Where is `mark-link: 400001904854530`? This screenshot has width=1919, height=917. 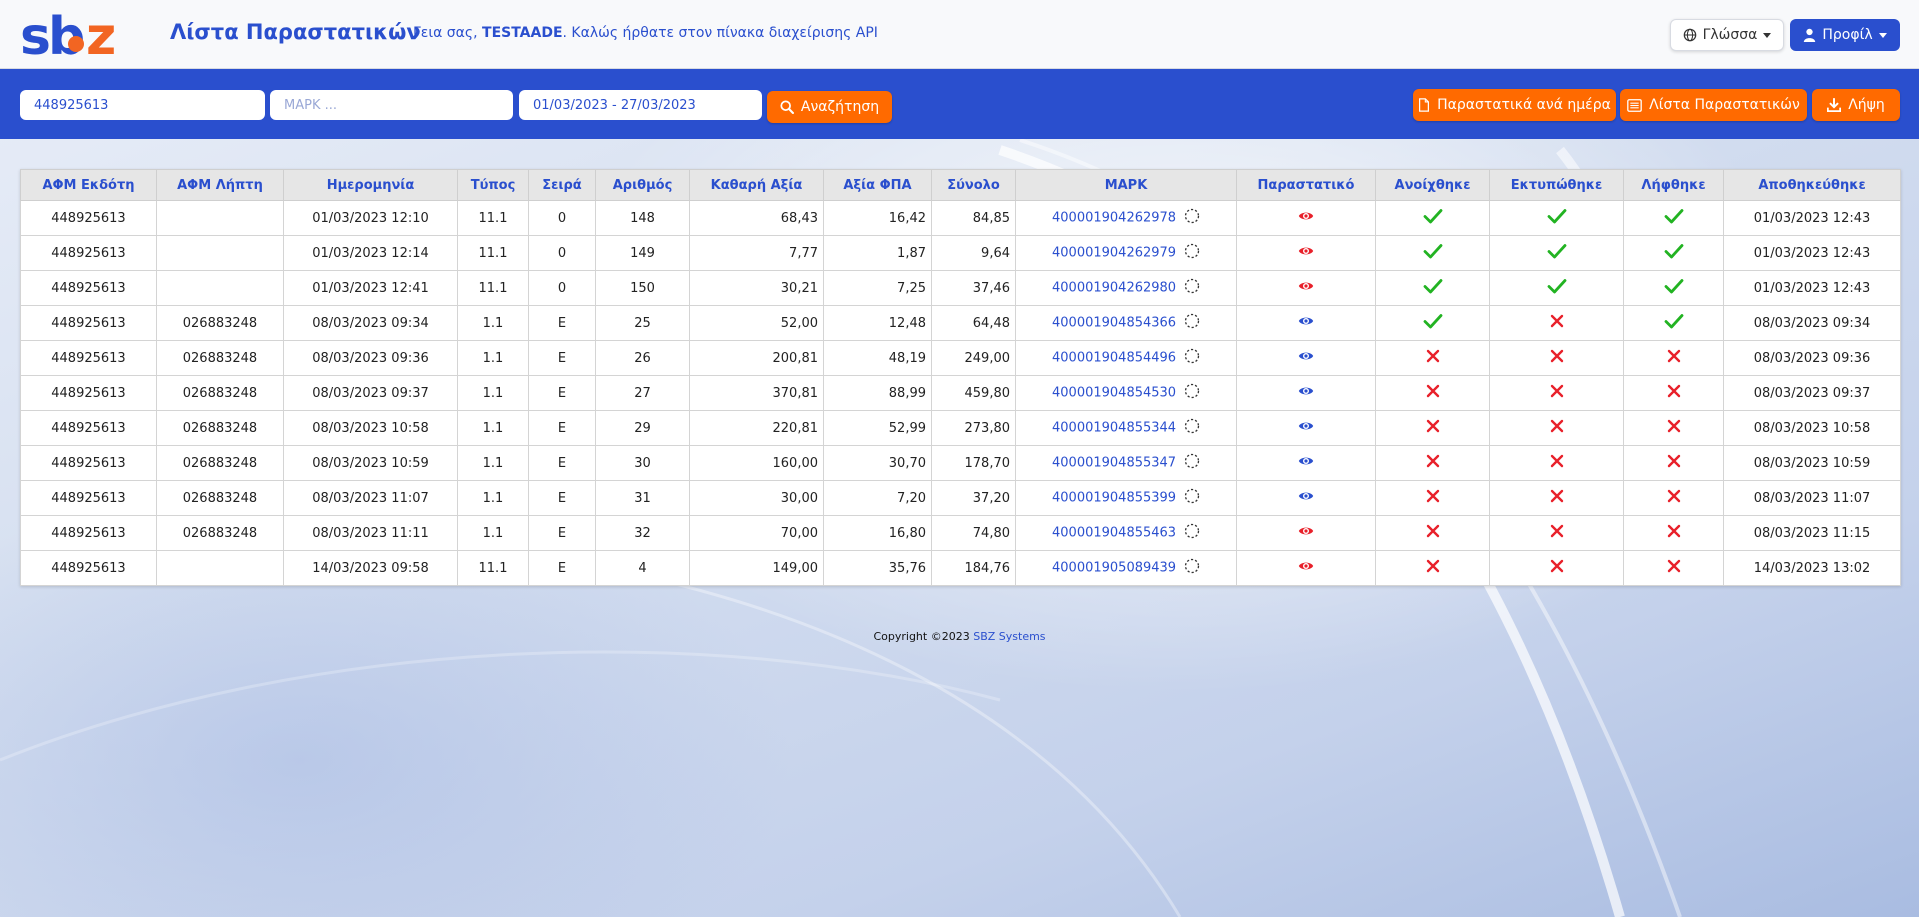
mark-link: 400001904854530 is located at coordinates (1114, 393).